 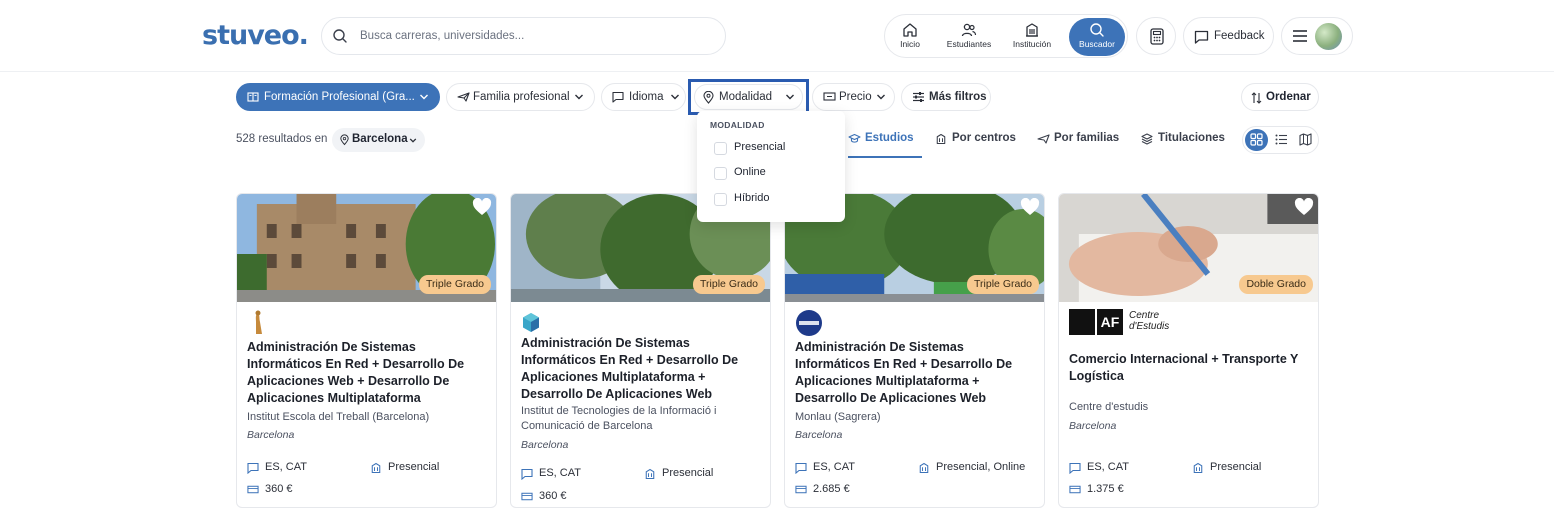 What do you see at coordinates (1109, 407) in the screenshot?
I see `institution-name: Centre d'estudis` at bounding box center [1109, 407].